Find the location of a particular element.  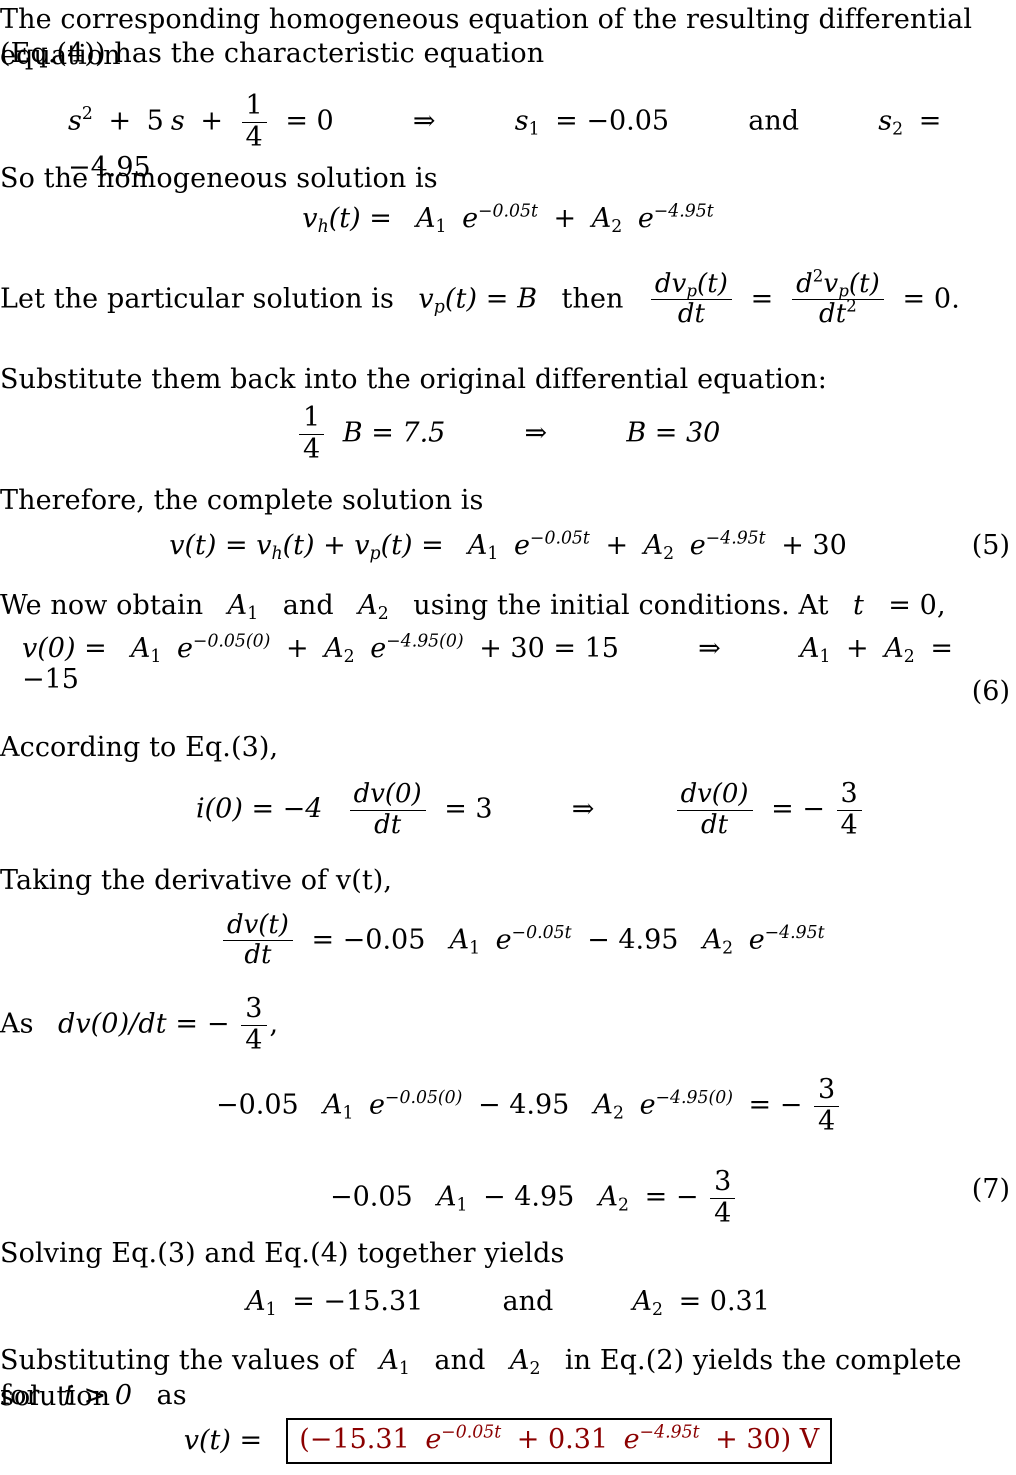

char-eq-var-s: s is located at coordinates (177, 121).